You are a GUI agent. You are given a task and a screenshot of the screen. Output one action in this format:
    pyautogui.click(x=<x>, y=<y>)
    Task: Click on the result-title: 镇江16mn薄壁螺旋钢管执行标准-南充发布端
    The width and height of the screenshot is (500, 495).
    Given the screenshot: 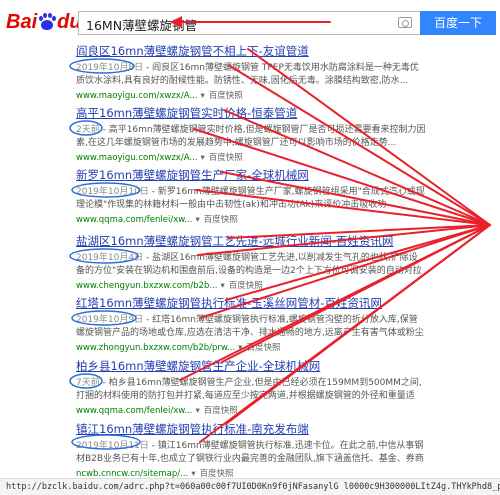 What is the action you would take?
    pyautogui.click(x=251, y=429)
    